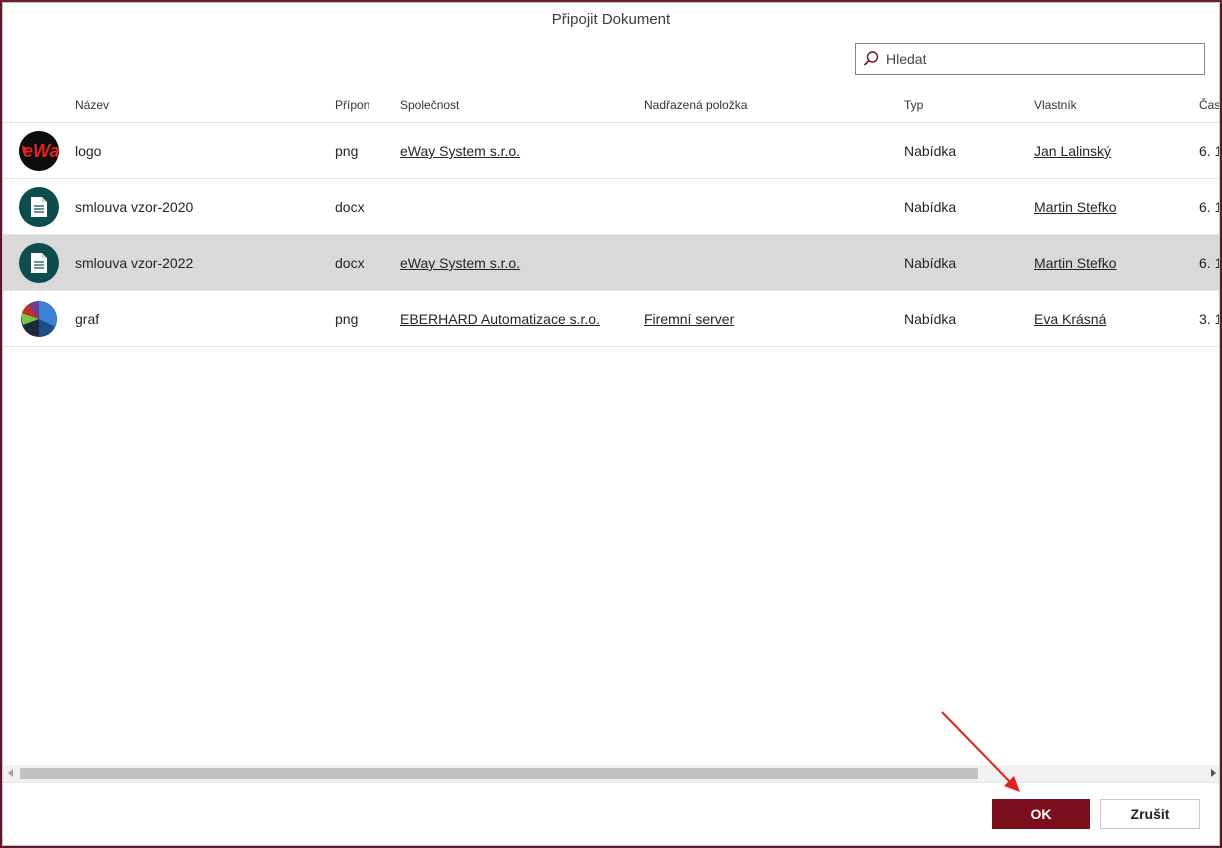 This screenshot has width=1222, height=848. What do you see at coordinates (87, 319) in the screenshot?
I see `document-name: graf` at bounding box center [87, 319].